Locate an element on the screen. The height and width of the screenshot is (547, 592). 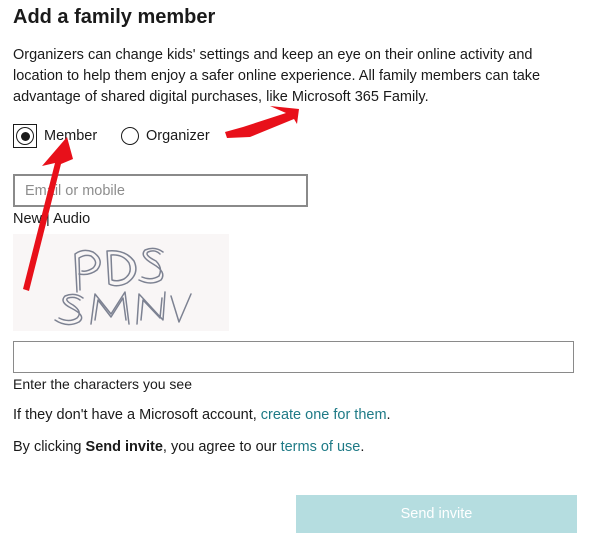
send-invite-button: Send invite is located at coordinates (436, 514).